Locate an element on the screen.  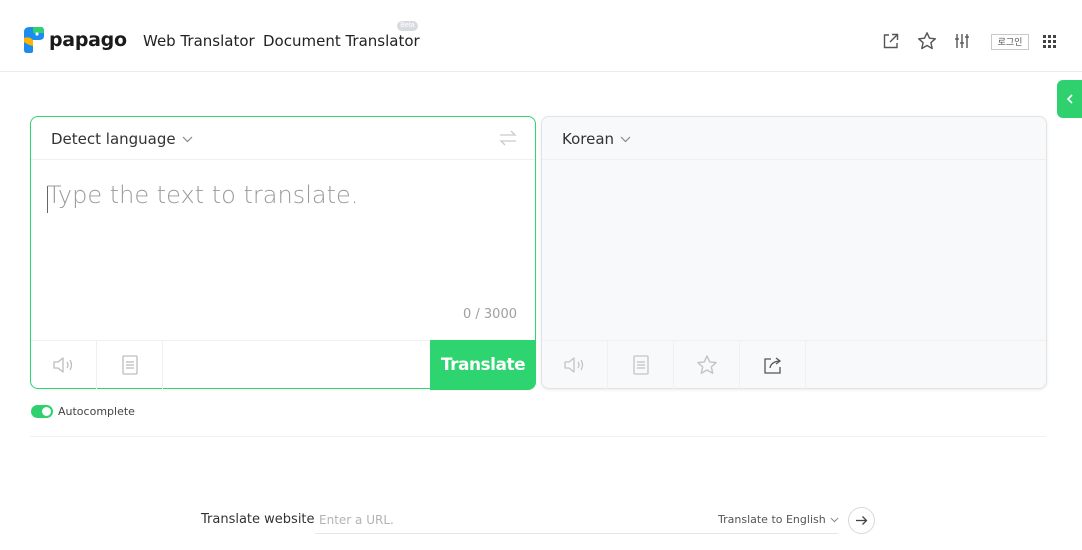
apps-grid-icon is located at coordinates (1049, 41).